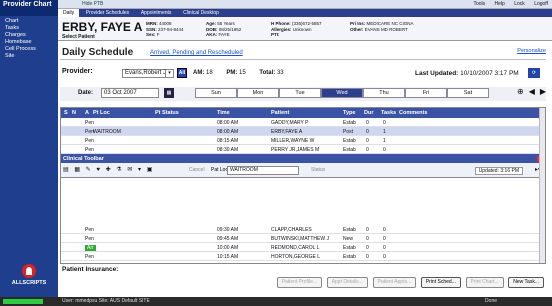 This screenshot has height=306, width=552. Describe the element at coordinates (500, 4) in the screenshot. I see `help-link: Help` at that location.